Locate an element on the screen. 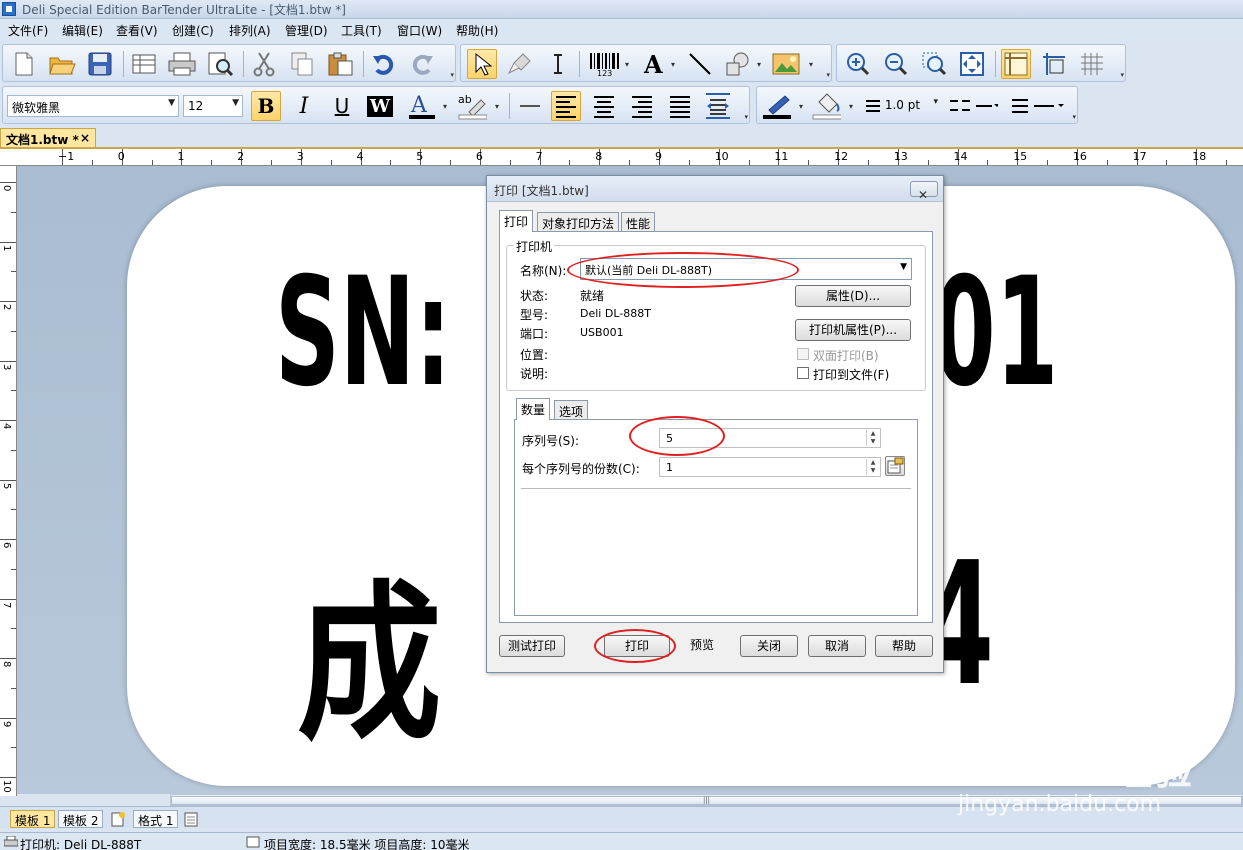 This screenshot has height=850, width=1243. cut-button is located at coordinates (264, 64).